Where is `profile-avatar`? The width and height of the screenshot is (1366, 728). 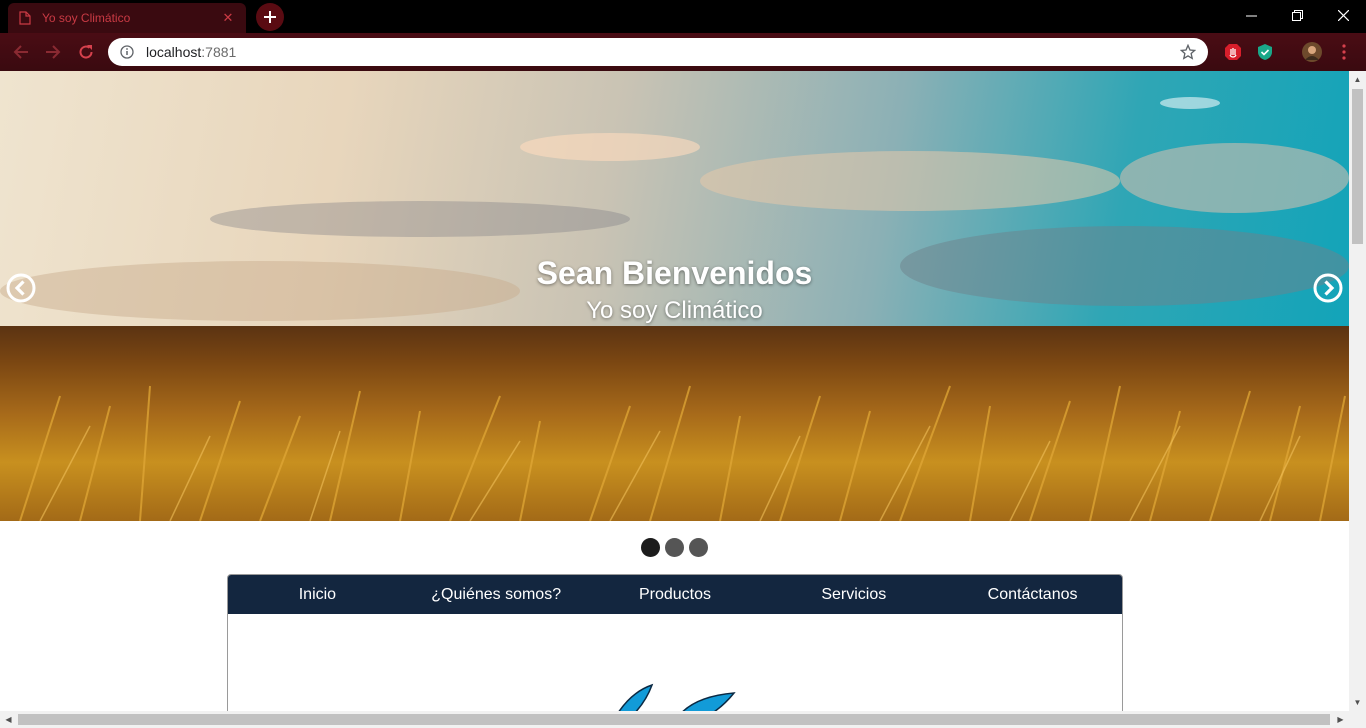 profile-avatar is located at coordinates (1312, 52).